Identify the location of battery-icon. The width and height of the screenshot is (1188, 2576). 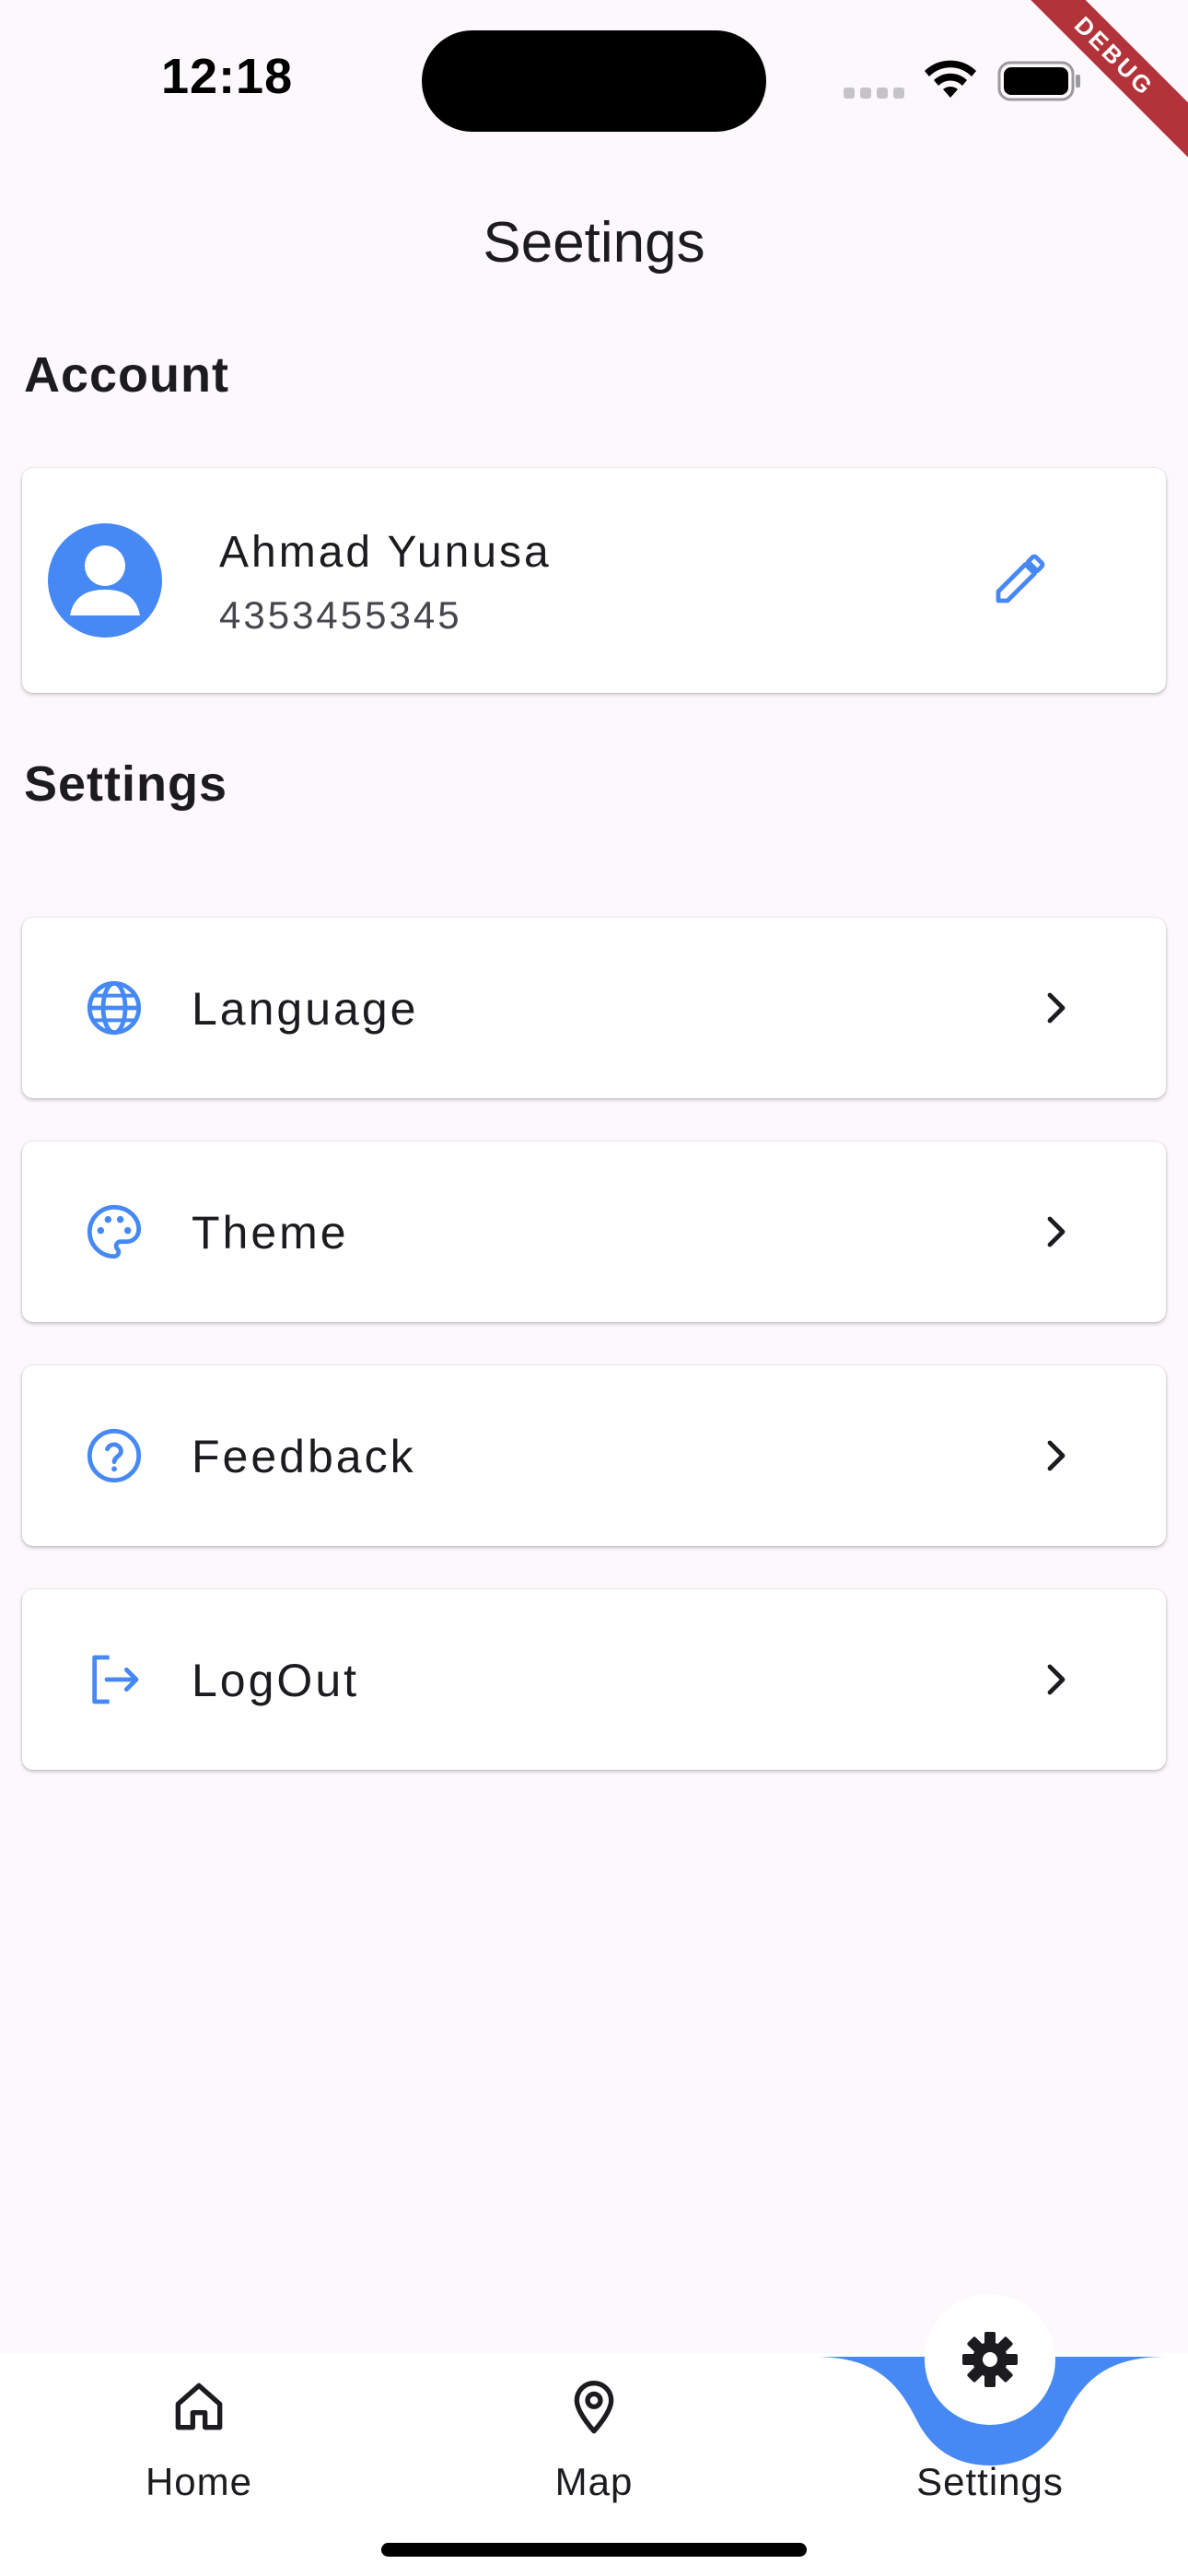
(1038, 81).